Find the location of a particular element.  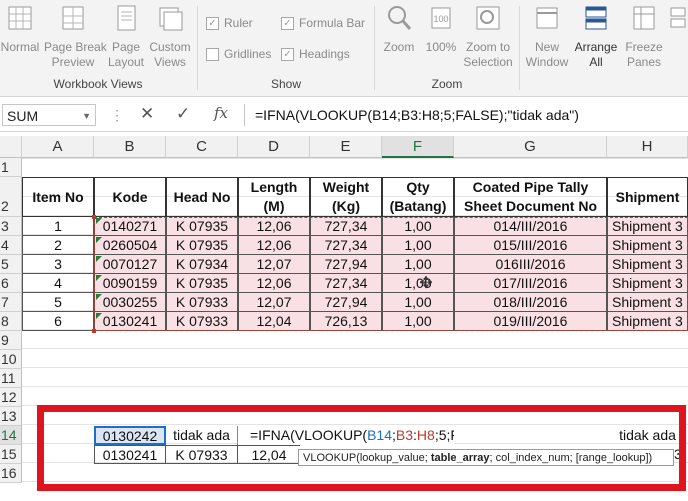

column-header-e: E is located at coordinates (346, 147).